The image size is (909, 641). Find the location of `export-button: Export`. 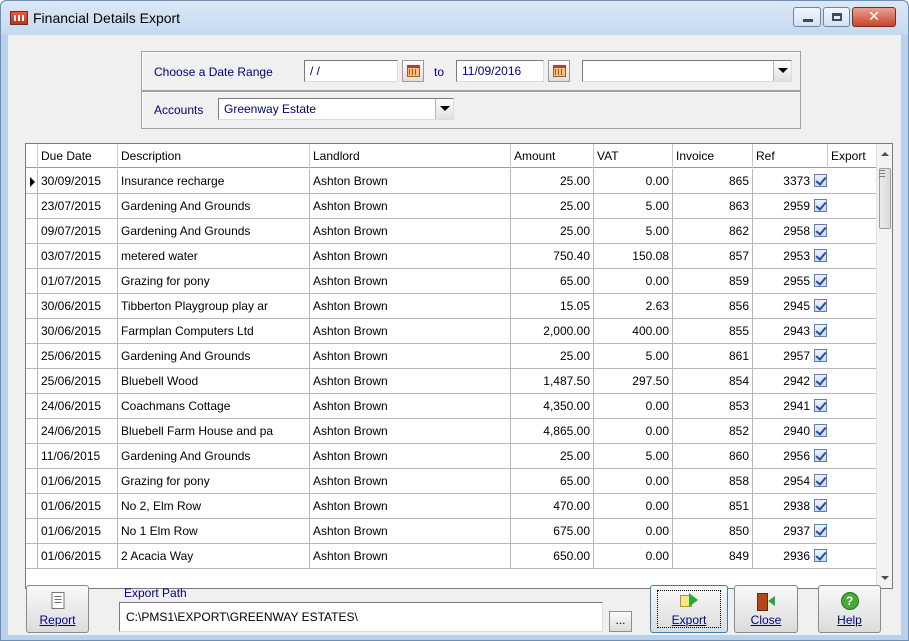

export-button: Export is located at coordinates (689, 609).